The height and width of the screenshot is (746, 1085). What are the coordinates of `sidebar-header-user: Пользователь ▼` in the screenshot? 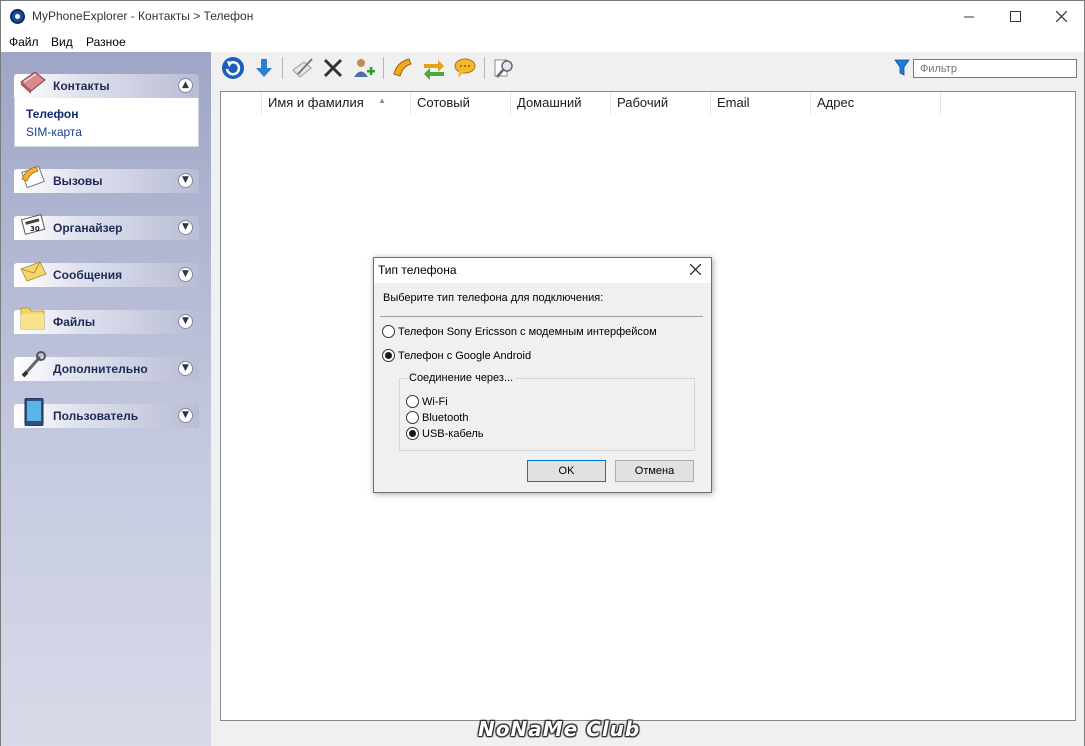 It's located at (106, 413).